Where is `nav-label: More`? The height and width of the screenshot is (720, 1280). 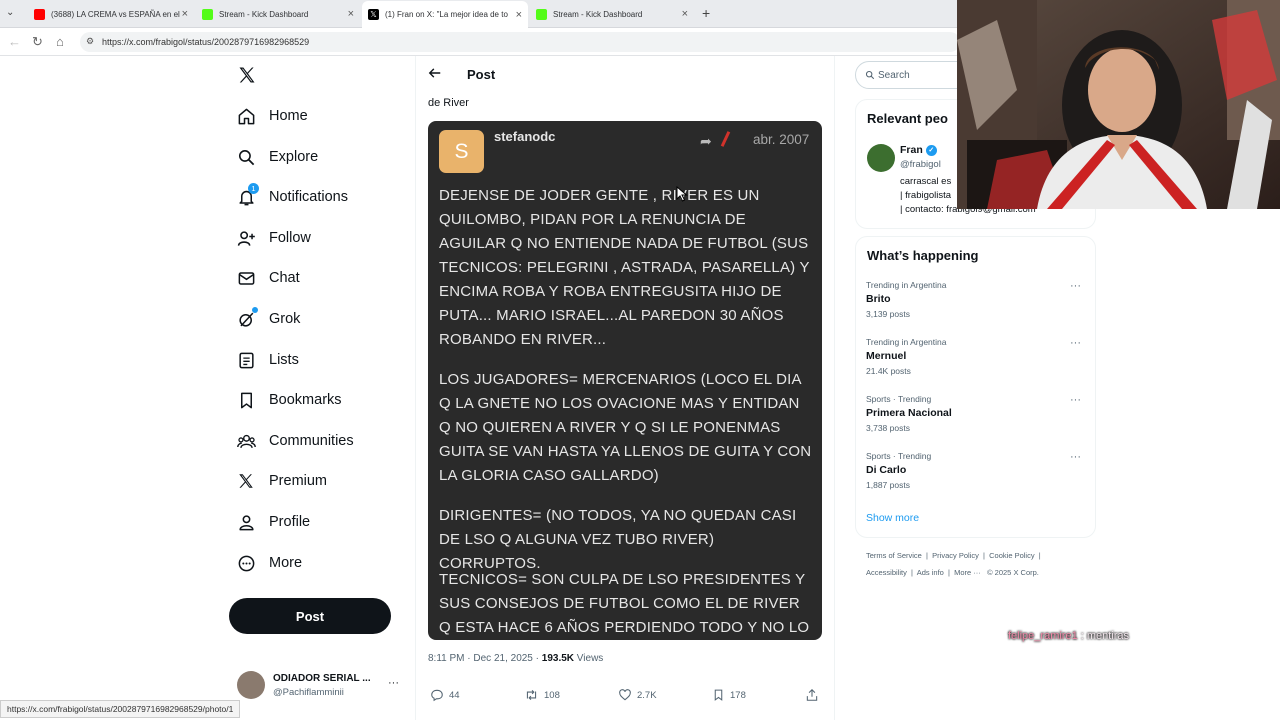
nav-label: More is located at coordinates (286, 563).